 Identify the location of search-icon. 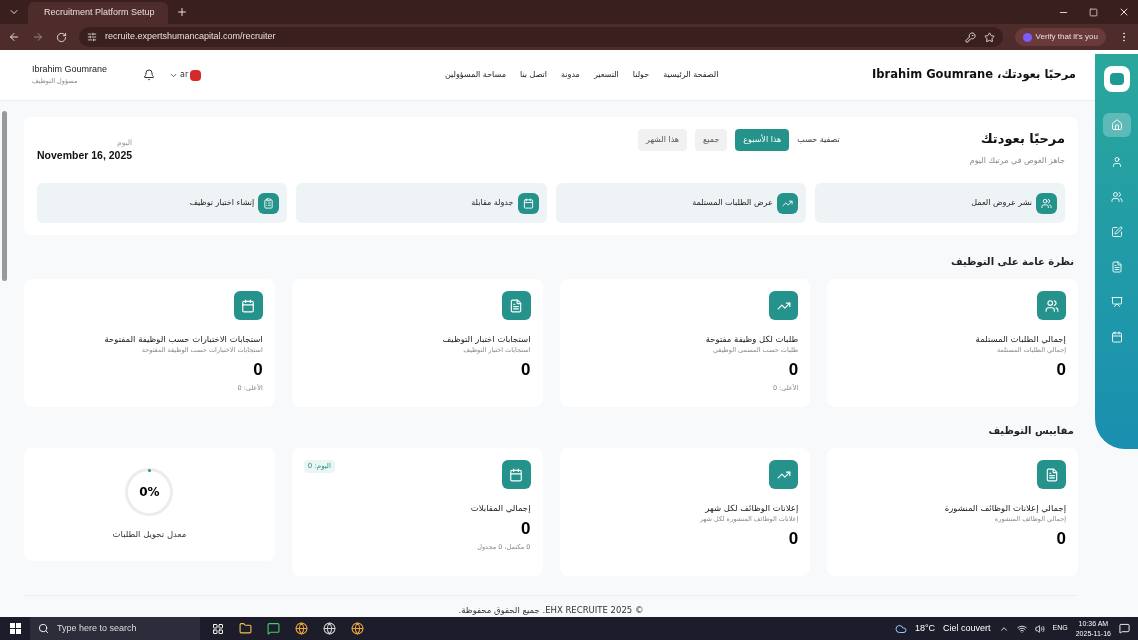
(43, 628).